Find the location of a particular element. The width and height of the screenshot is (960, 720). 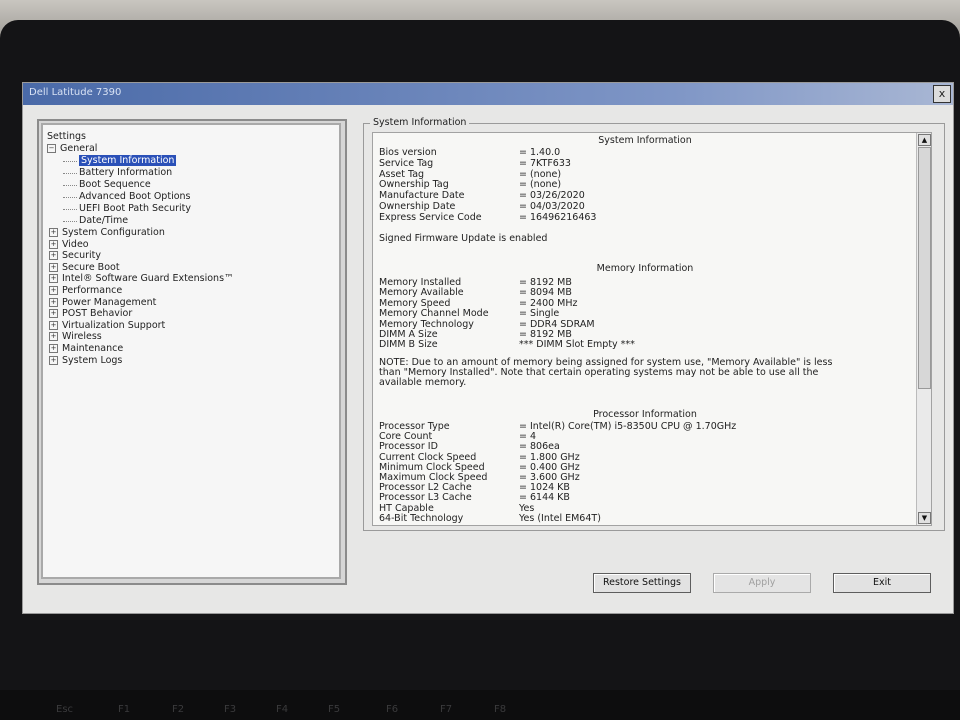

tree-item-label: Date/Time is located at coordinates (104, 220).